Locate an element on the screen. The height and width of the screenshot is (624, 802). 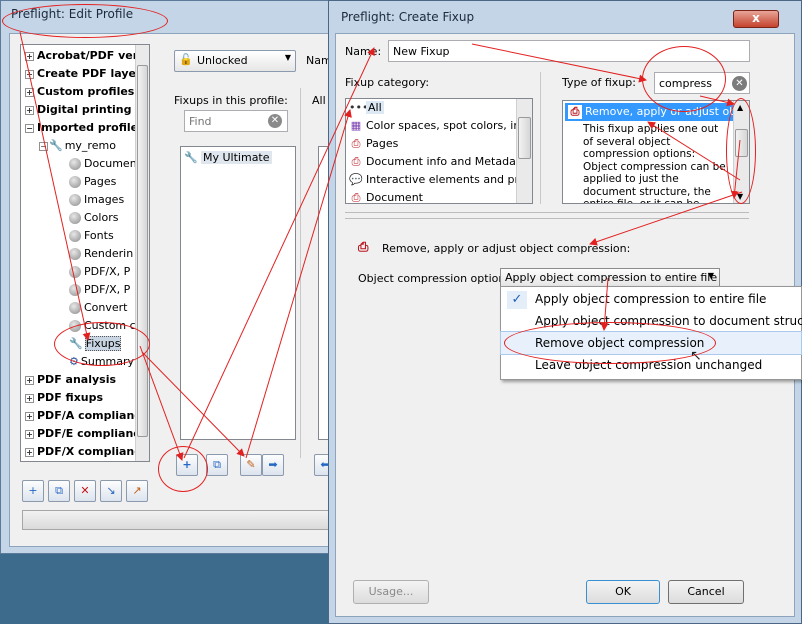
vertical-divider is located at coordinates (540, 138).